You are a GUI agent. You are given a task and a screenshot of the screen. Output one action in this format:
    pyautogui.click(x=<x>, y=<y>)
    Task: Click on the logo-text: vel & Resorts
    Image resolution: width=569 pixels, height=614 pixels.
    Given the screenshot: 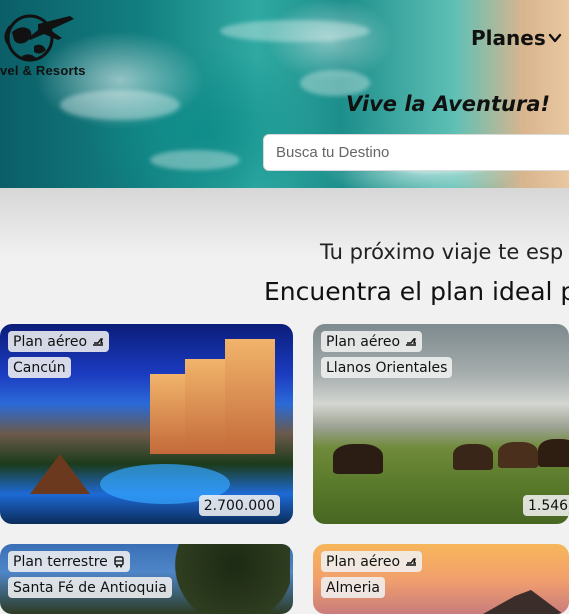 What is the action you would take?
    pyautogui.click(x=43, y=70)
    